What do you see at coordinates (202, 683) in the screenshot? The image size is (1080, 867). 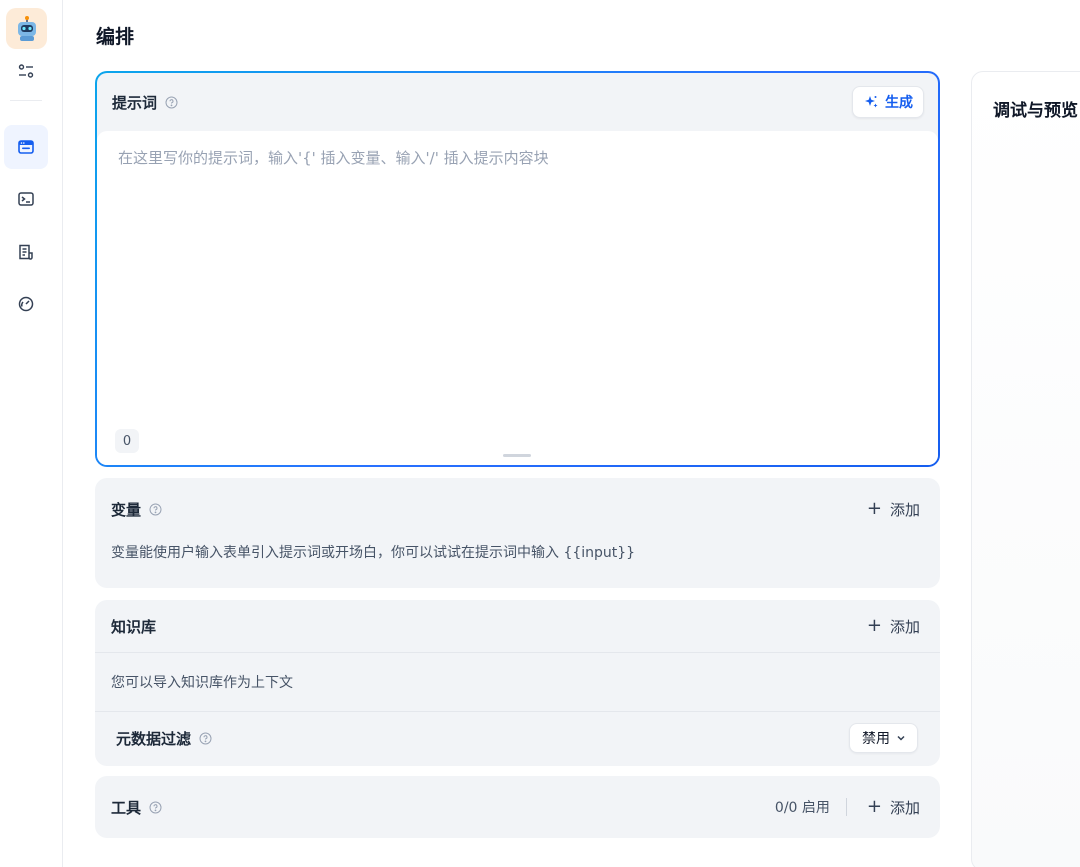 I see `knowledge-description: 您可以导入知识库作为上下文` at bounding box center [202, 683].